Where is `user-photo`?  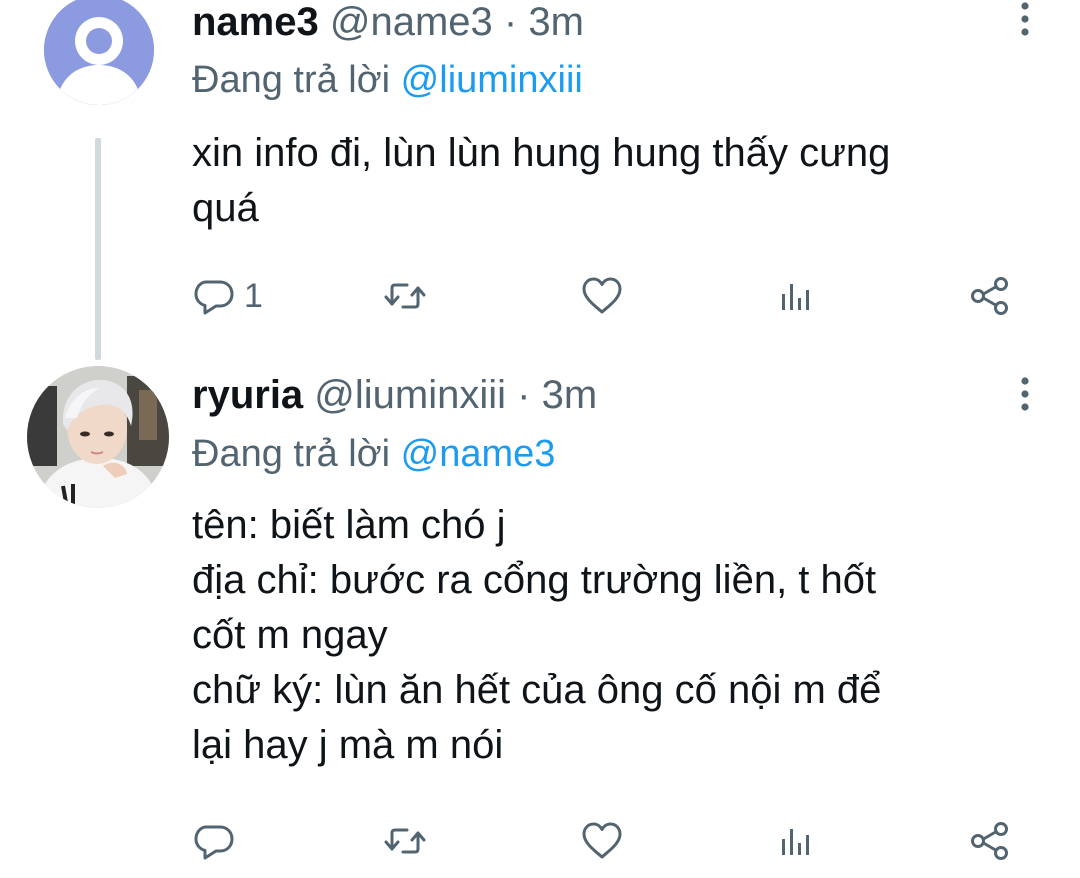 user-photo is located at coordinates (98, 437).